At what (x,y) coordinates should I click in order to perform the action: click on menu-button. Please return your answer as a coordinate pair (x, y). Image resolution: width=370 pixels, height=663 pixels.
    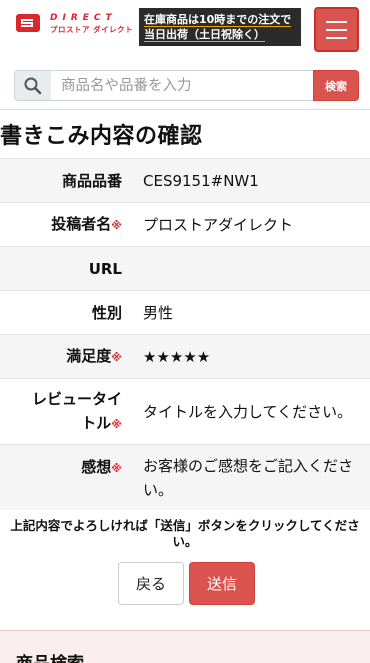
    Looking at the image, I should click on (336, 29).